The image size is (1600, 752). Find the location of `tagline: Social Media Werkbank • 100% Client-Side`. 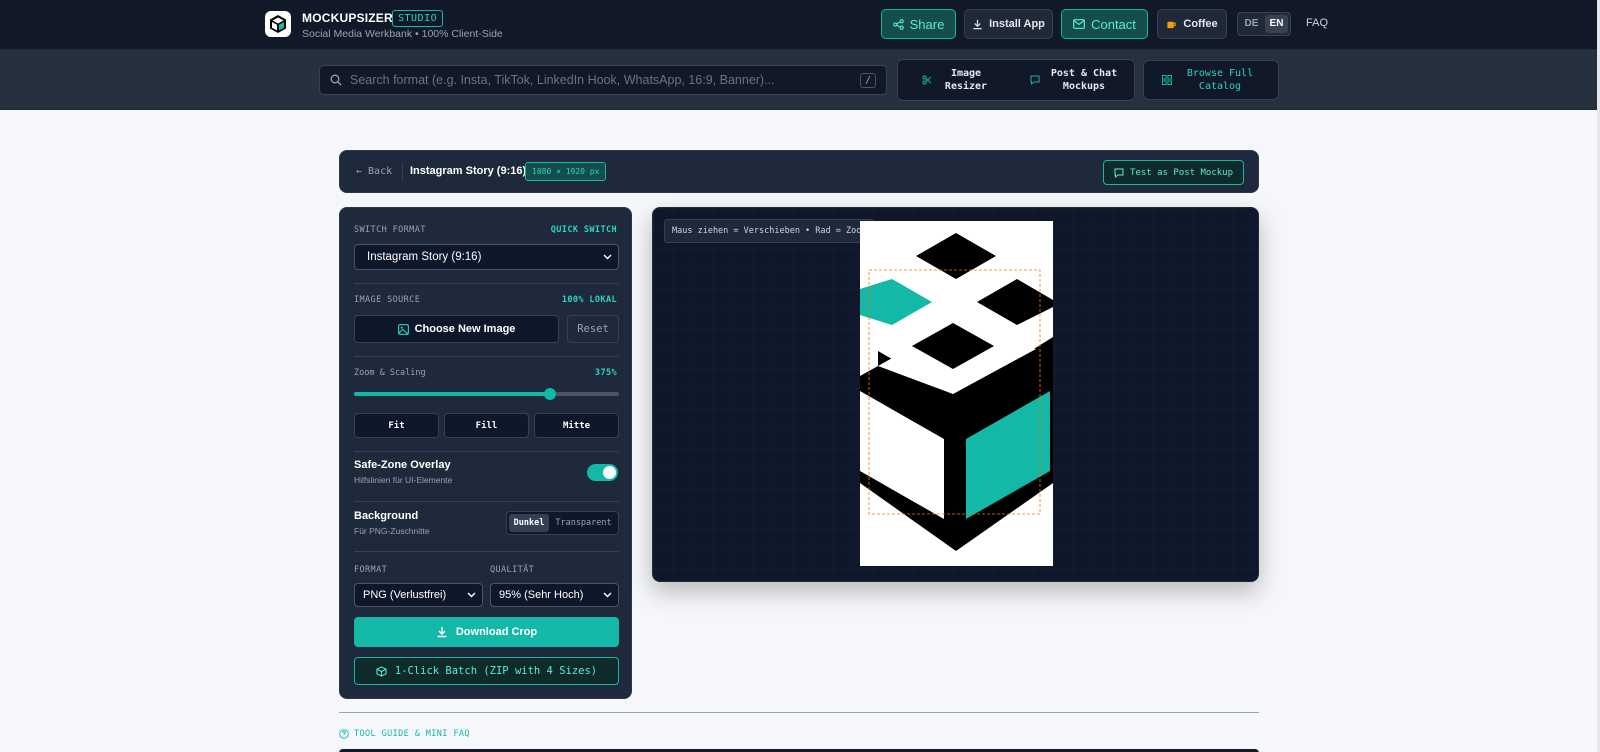

tagline: Social Media Werkbank • 100% Client-Side is located at coordinates (402, 34).